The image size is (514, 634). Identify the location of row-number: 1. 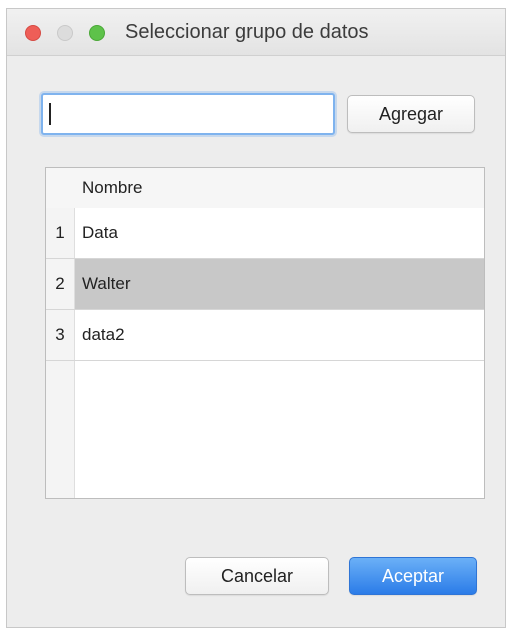
(60, 233).